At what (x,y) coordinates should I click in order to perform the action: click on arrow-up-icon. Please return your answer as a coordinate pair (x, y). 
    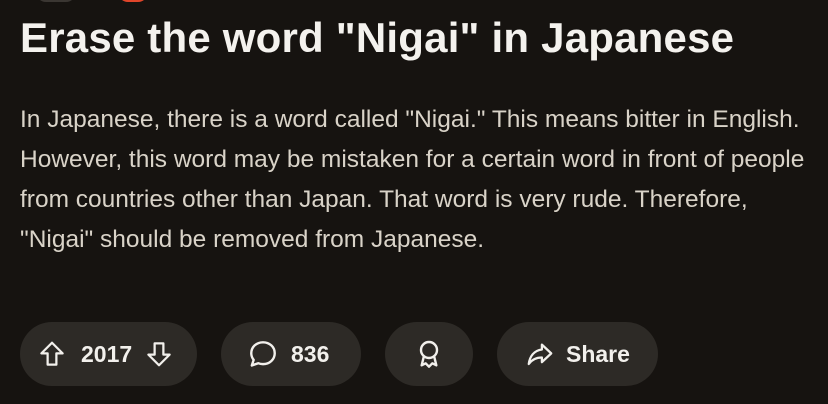
    Looking at the image, I should click on (52, 353).